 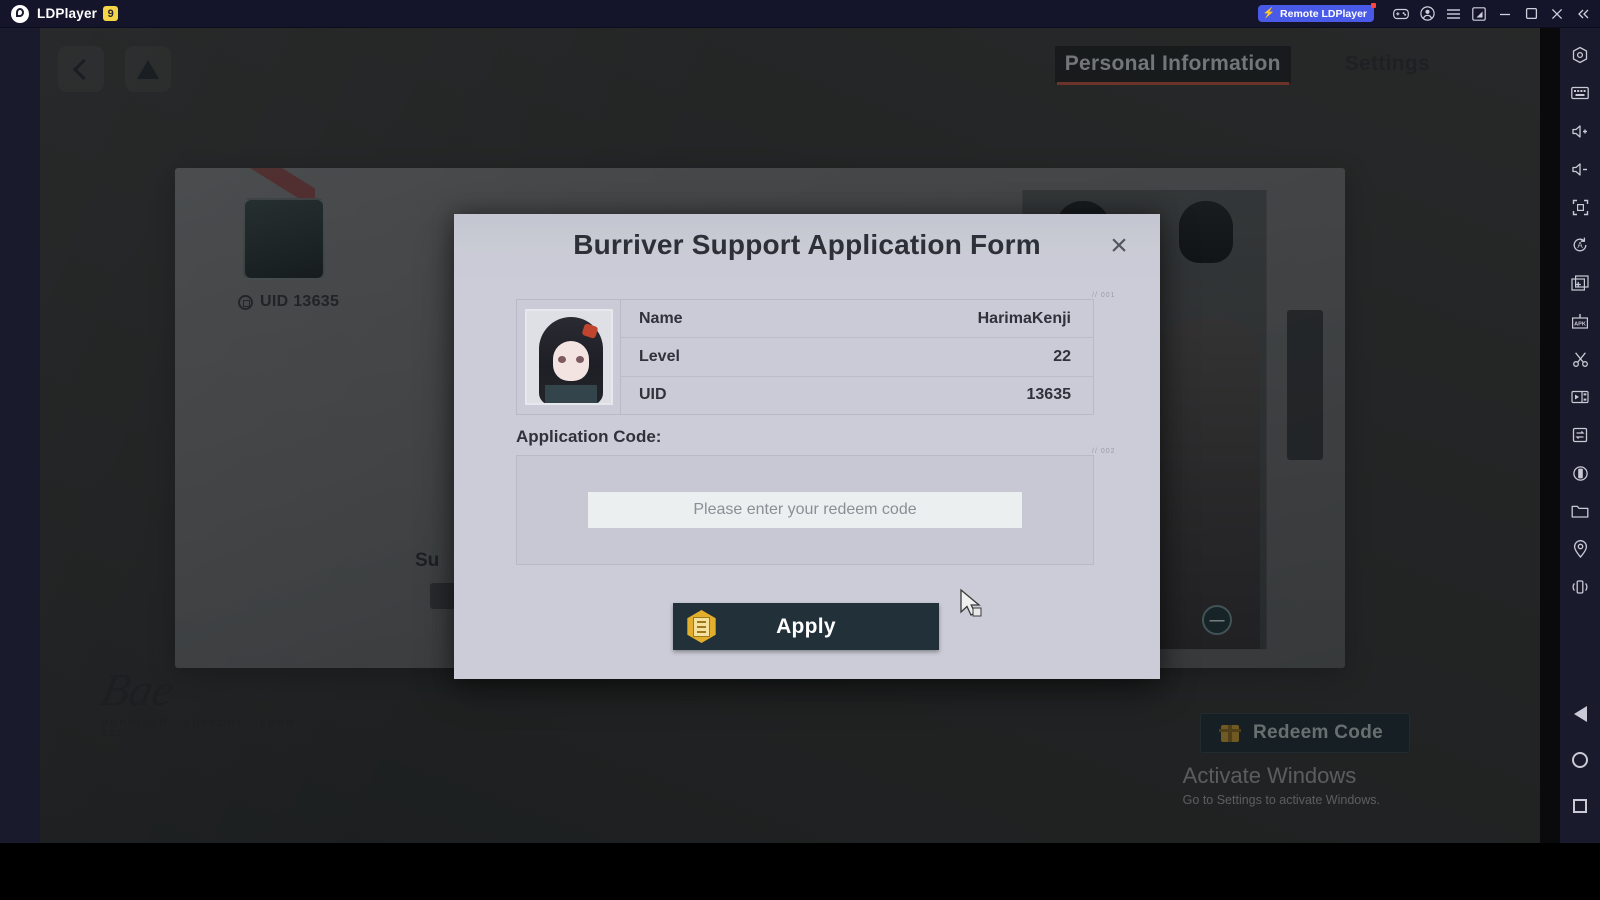 I want to click on account-icon, so click(x=1427, y=14).